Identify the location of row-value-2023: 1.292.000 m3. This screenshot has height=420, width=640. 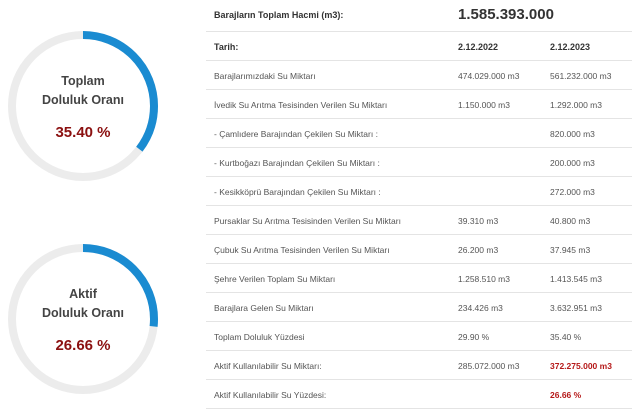
(576, 105).